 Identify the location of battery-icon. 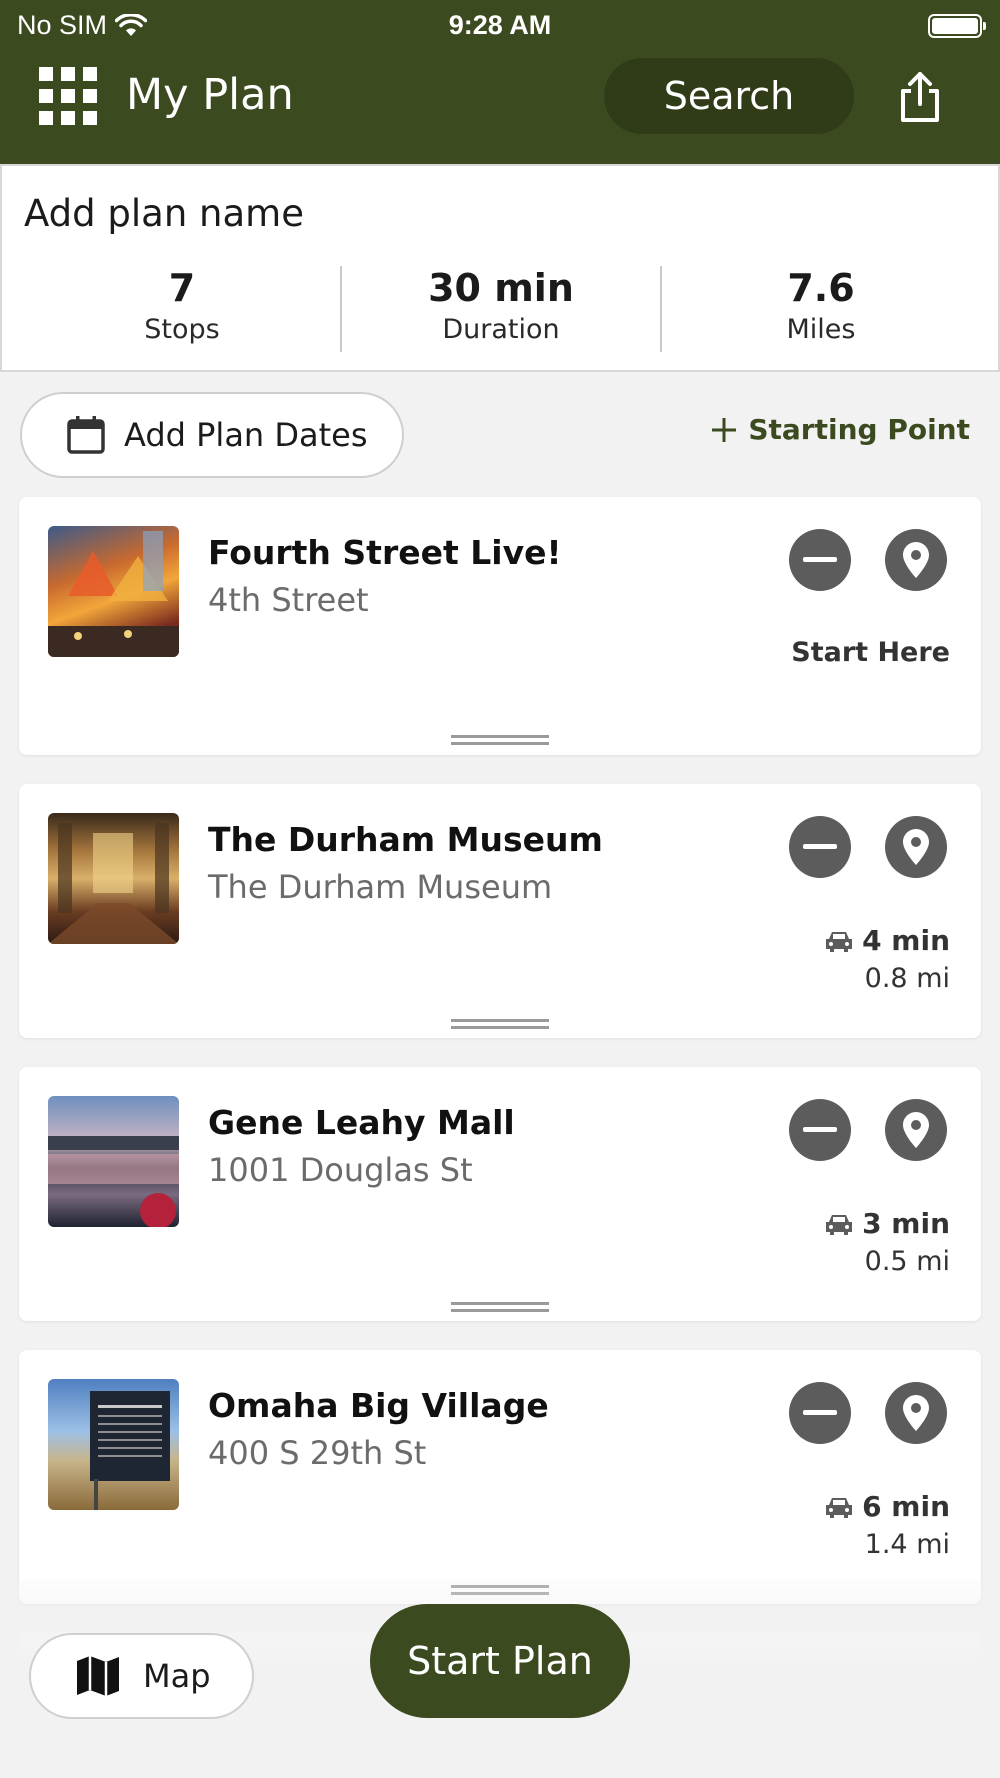
(957, 26).